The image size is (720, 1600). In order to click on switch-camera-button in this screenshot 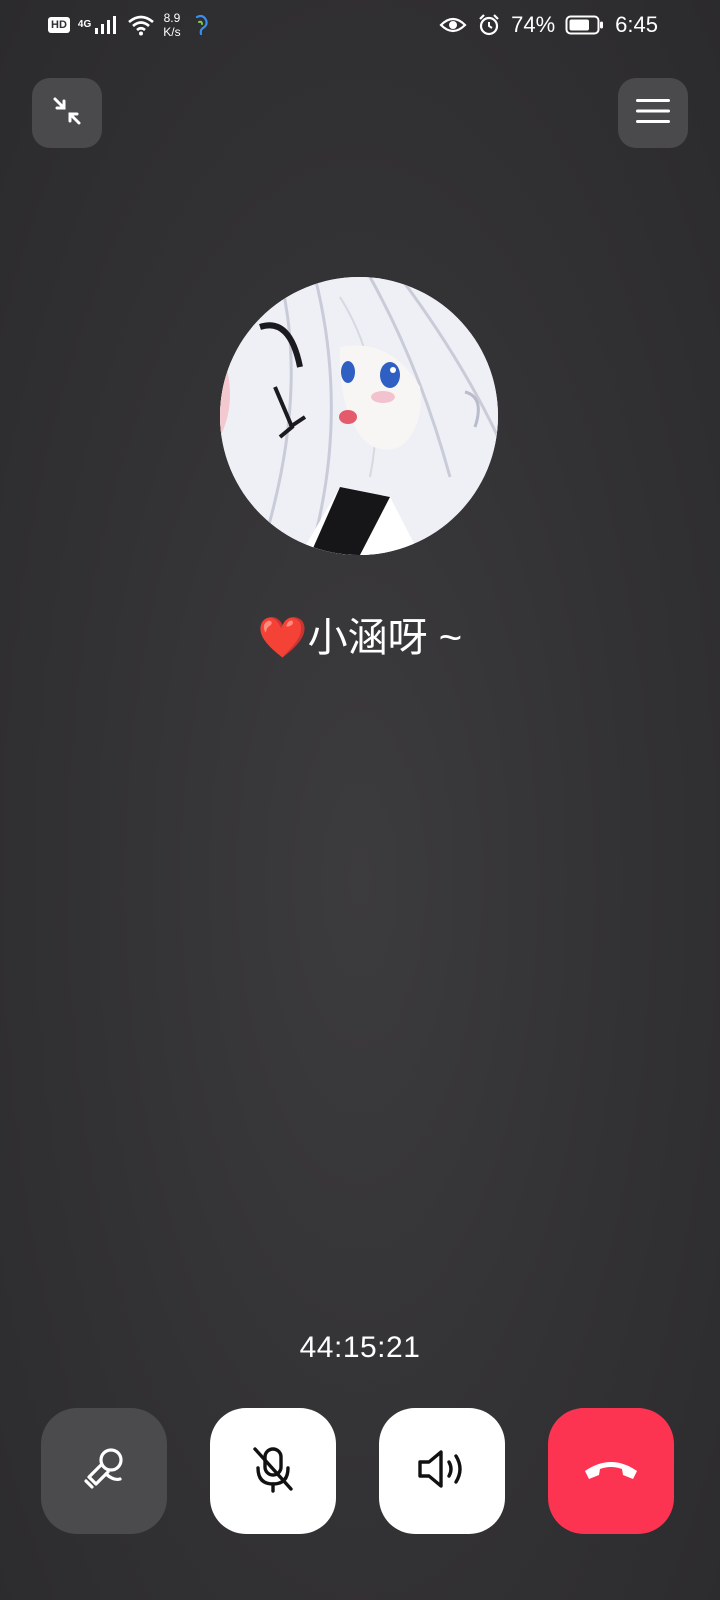, I will do `click(104, 1471)`.